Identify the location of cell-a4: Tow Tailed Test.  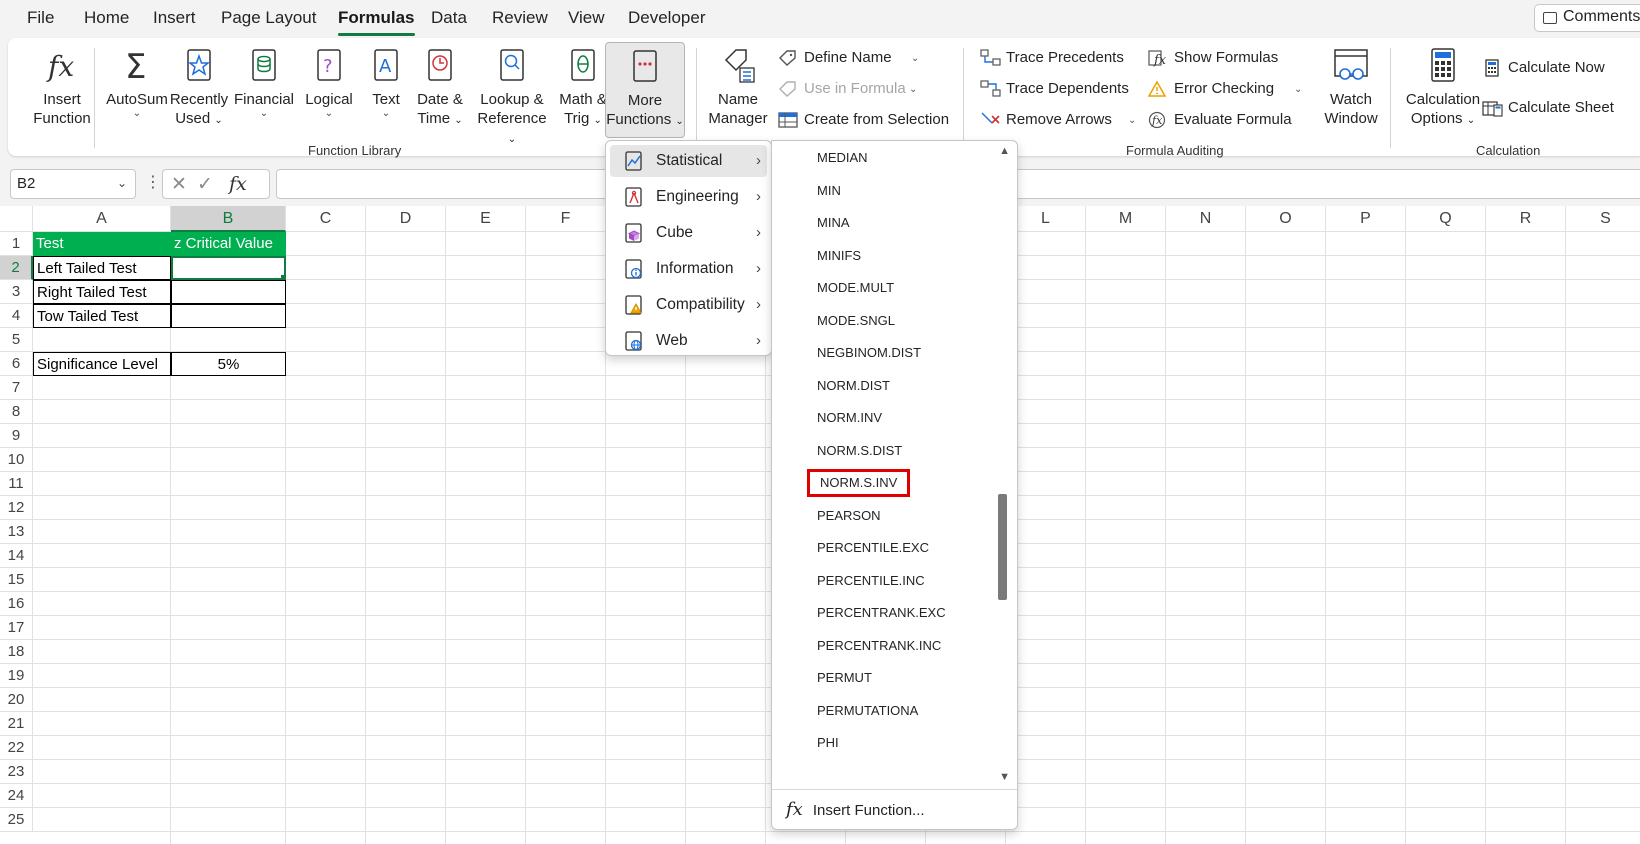
(102, 316).